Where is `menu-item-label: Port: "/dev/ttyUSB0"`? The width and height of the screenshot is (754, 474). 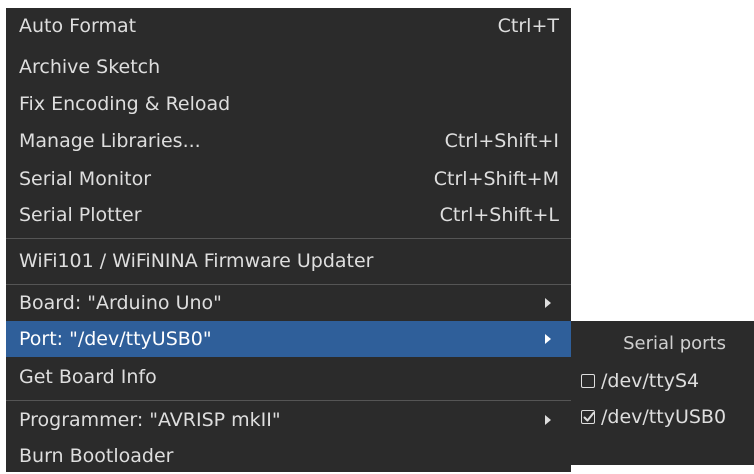
menu-item-label: Port: "/dev/ttyUSB0" is located at coordinates (115, 339).